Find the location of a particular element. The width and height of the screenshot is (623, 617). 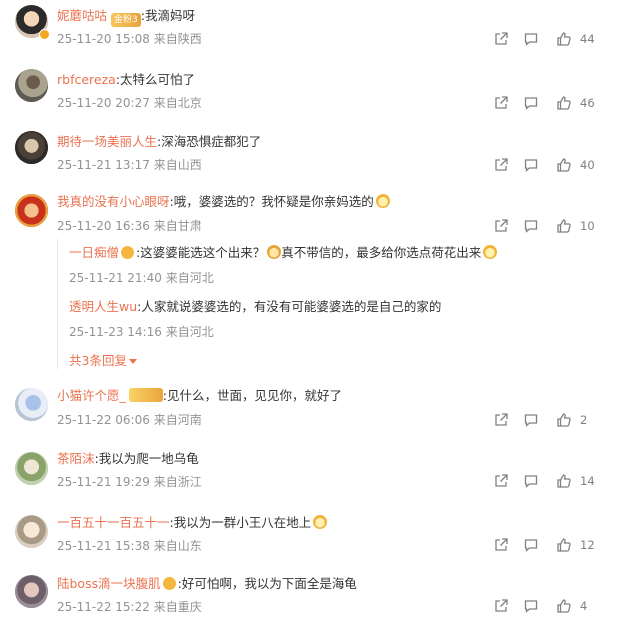

username: 妮蘑咕咕 is located at coordinates (82, 15).